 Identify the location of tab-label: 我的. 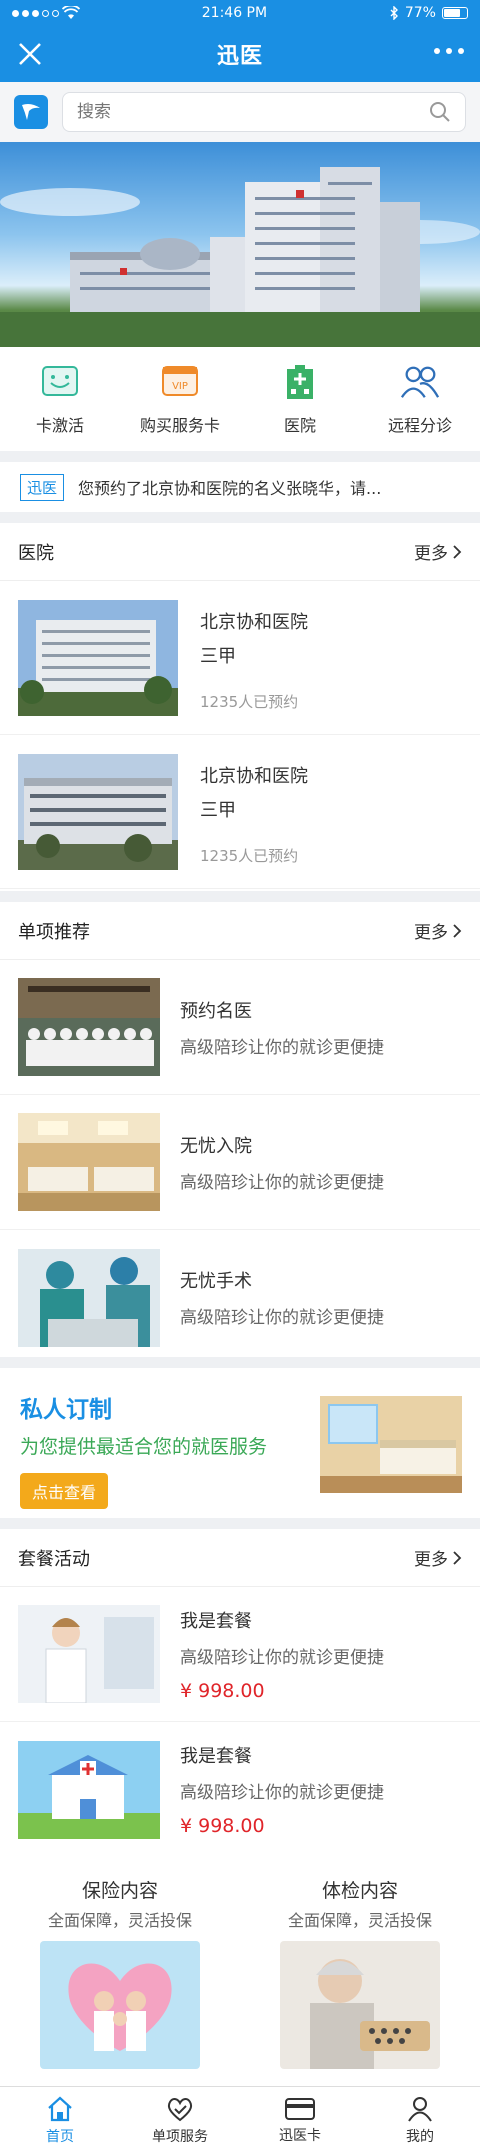
(420, 2136).